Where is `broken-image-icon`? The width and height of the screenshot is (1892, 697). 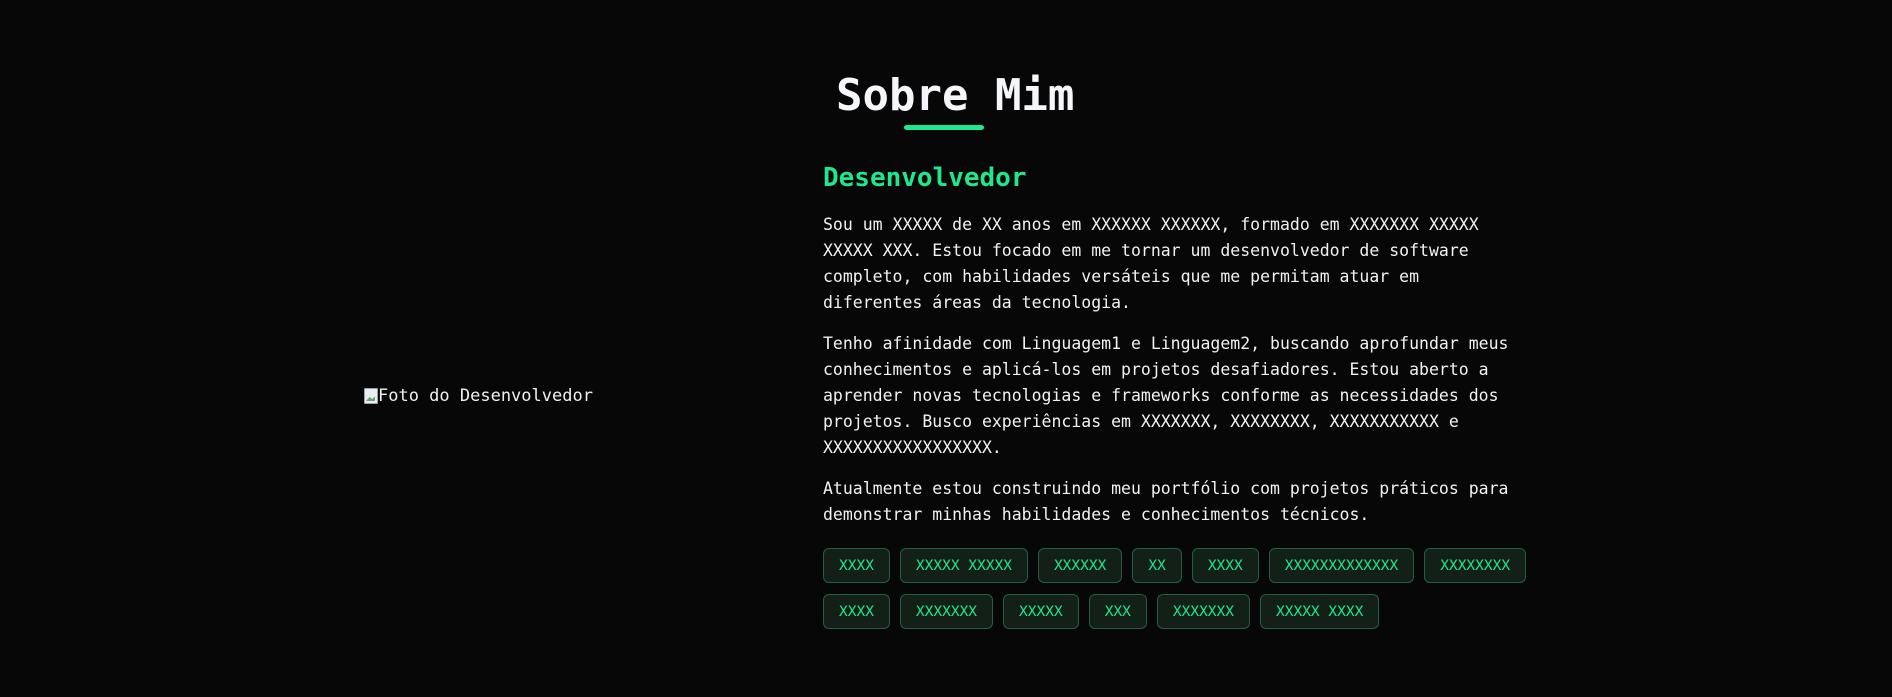
broken-image-icon is located at coordinates (371, 396).